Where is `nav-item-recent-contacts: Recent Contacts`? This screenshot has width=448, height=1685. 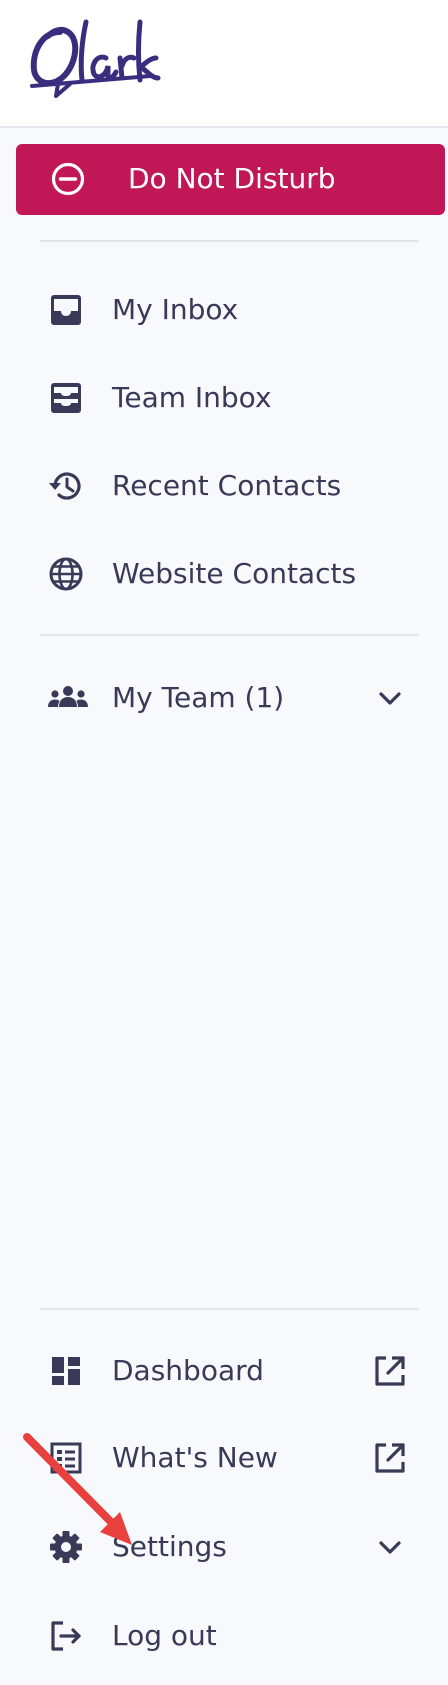
nav-item-recent-contacts: Recent Contacts is located at coordinates (224, 486).